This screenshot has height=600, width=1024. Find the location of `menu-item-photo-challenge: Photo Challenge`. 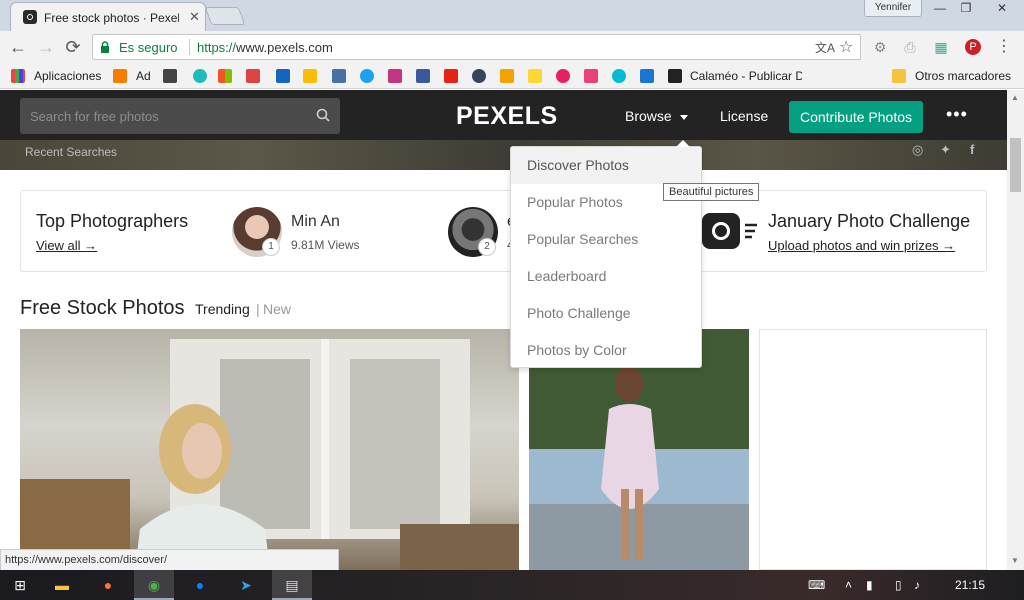

menu-item-photo-challenge: Photo Challenge is located at coordinates (606, 313).